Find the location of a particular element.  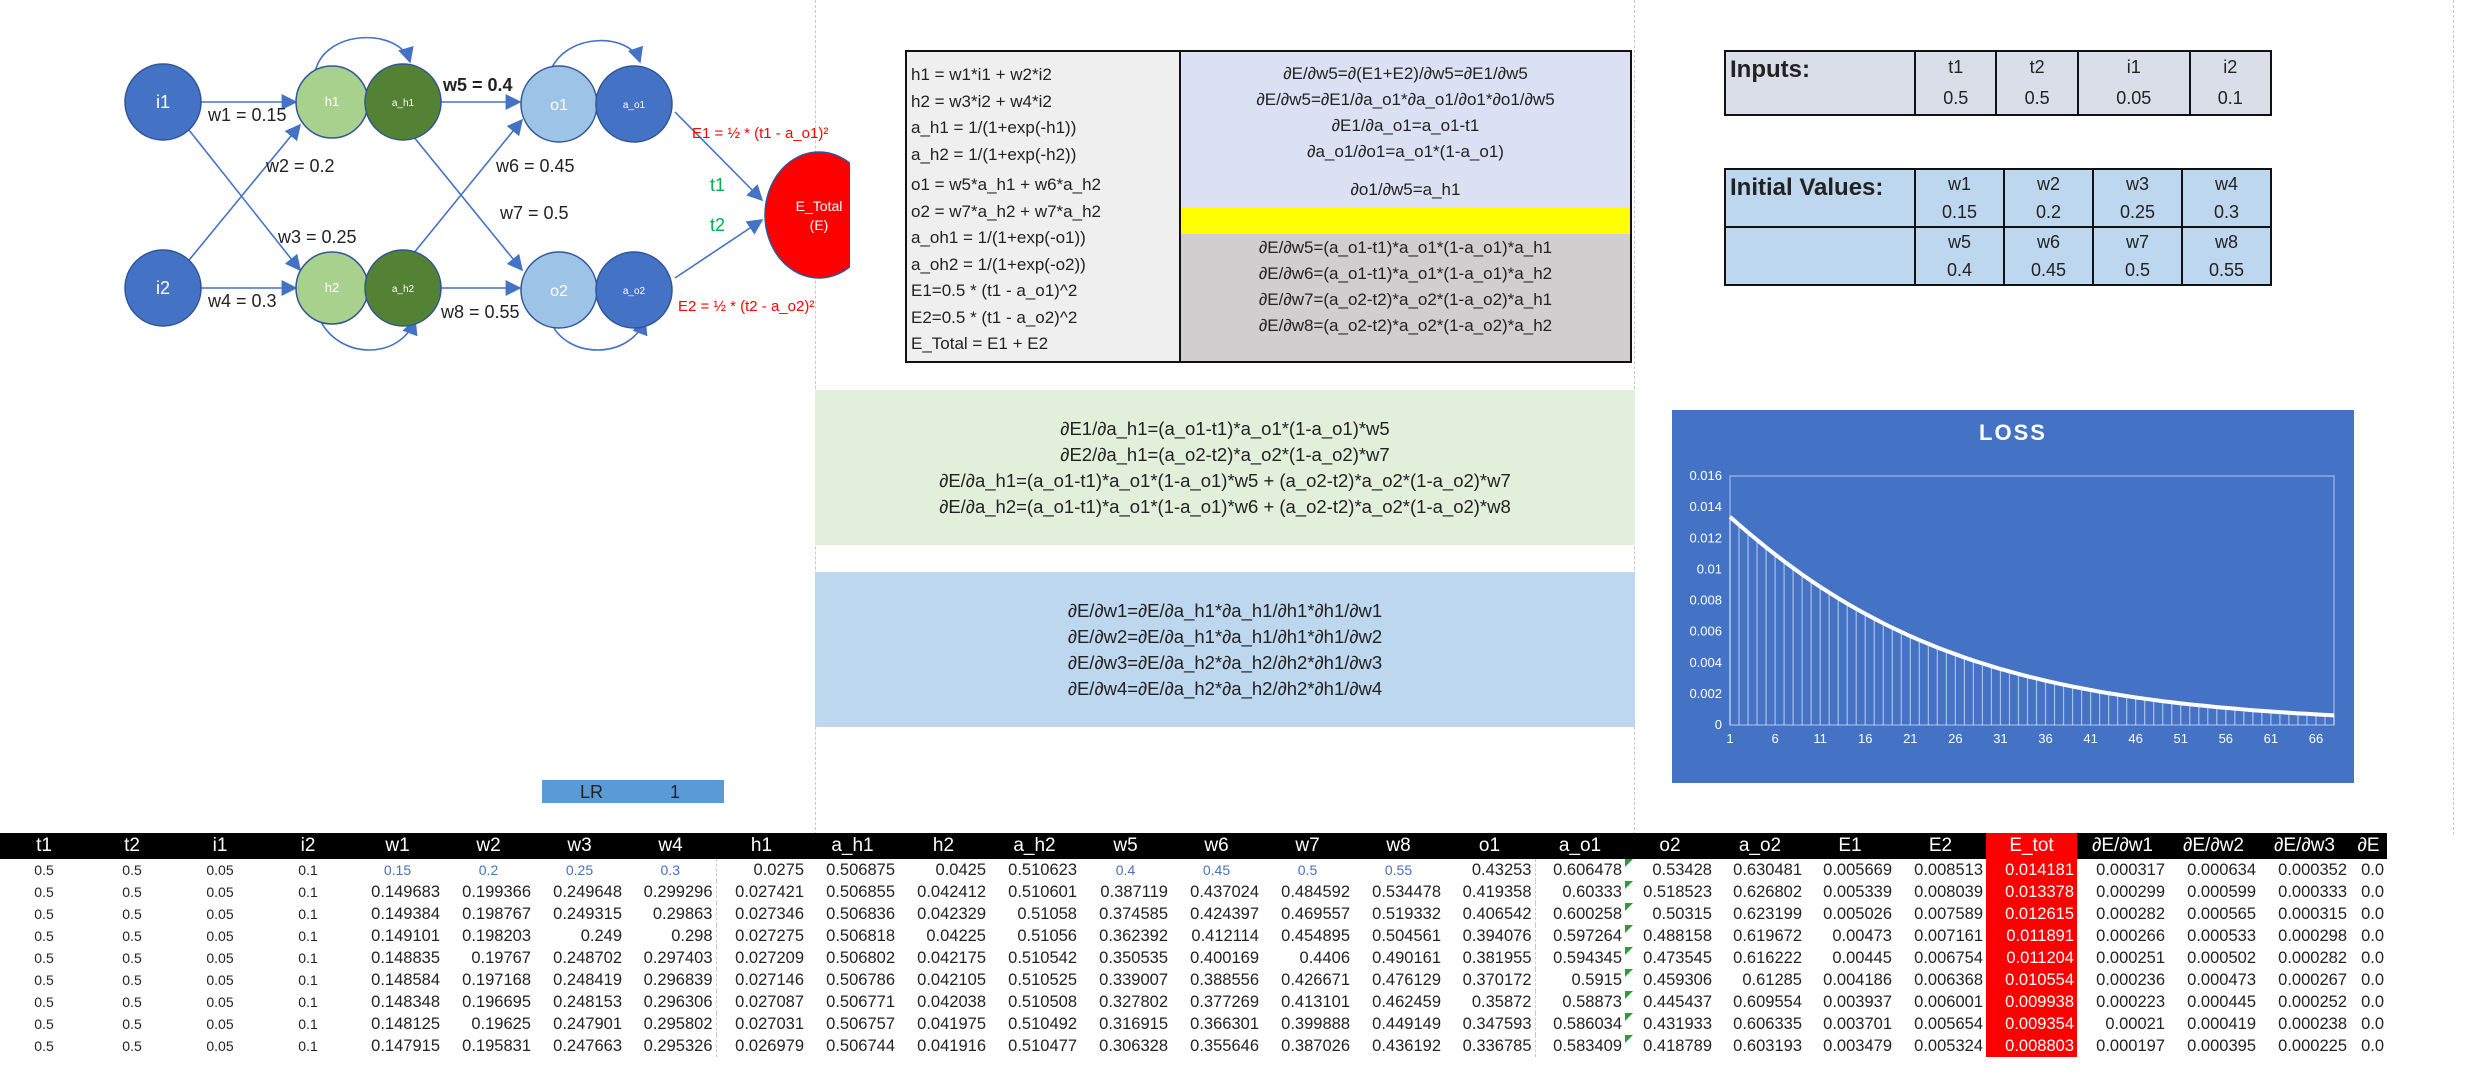

table-cell: 0.148348 is located at coordinates (397, 1002).